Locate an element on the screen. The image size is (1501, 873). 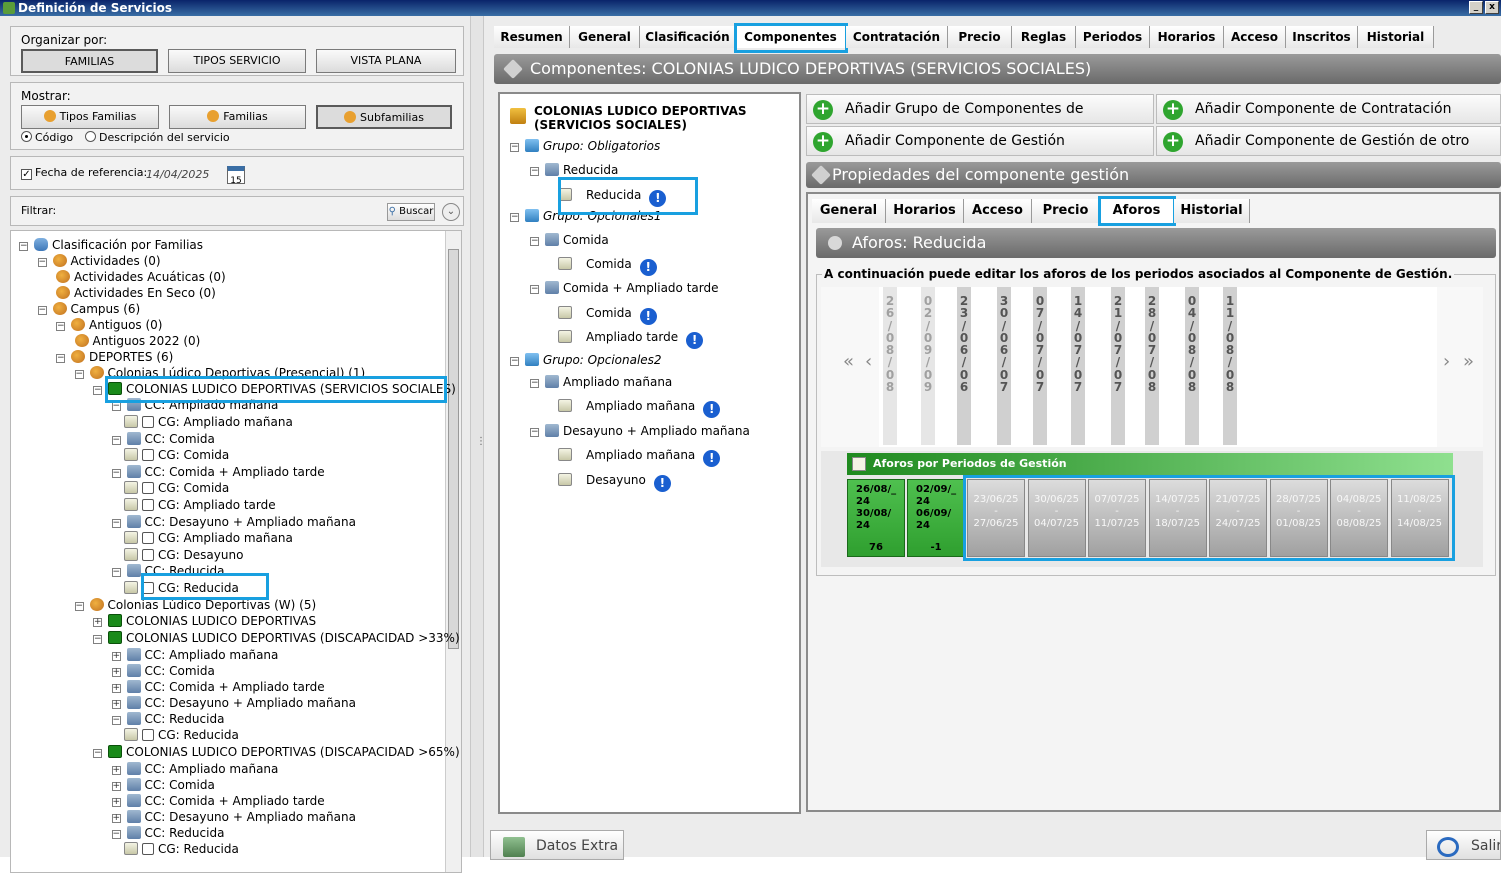
tipos-familias-button: Tipos Familias is located at coordinates (90, 117).